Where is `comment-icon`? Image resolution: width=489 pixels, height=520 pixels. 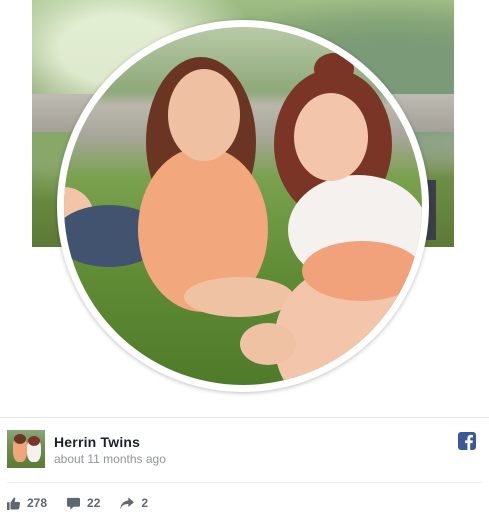
comment-icon is located at coordinates (74, 503).